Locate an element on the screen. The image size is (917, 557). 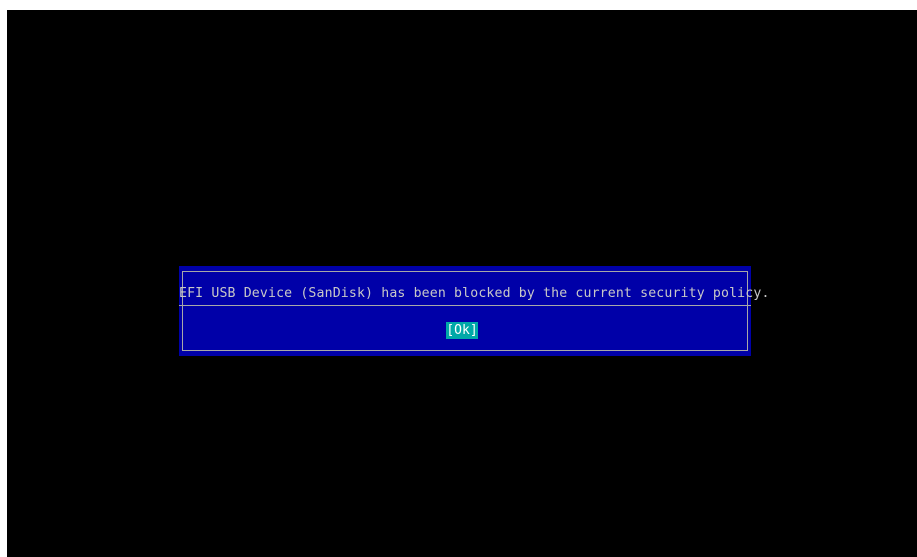
ok-button: [Ok] is located at coordinates (462, 330).